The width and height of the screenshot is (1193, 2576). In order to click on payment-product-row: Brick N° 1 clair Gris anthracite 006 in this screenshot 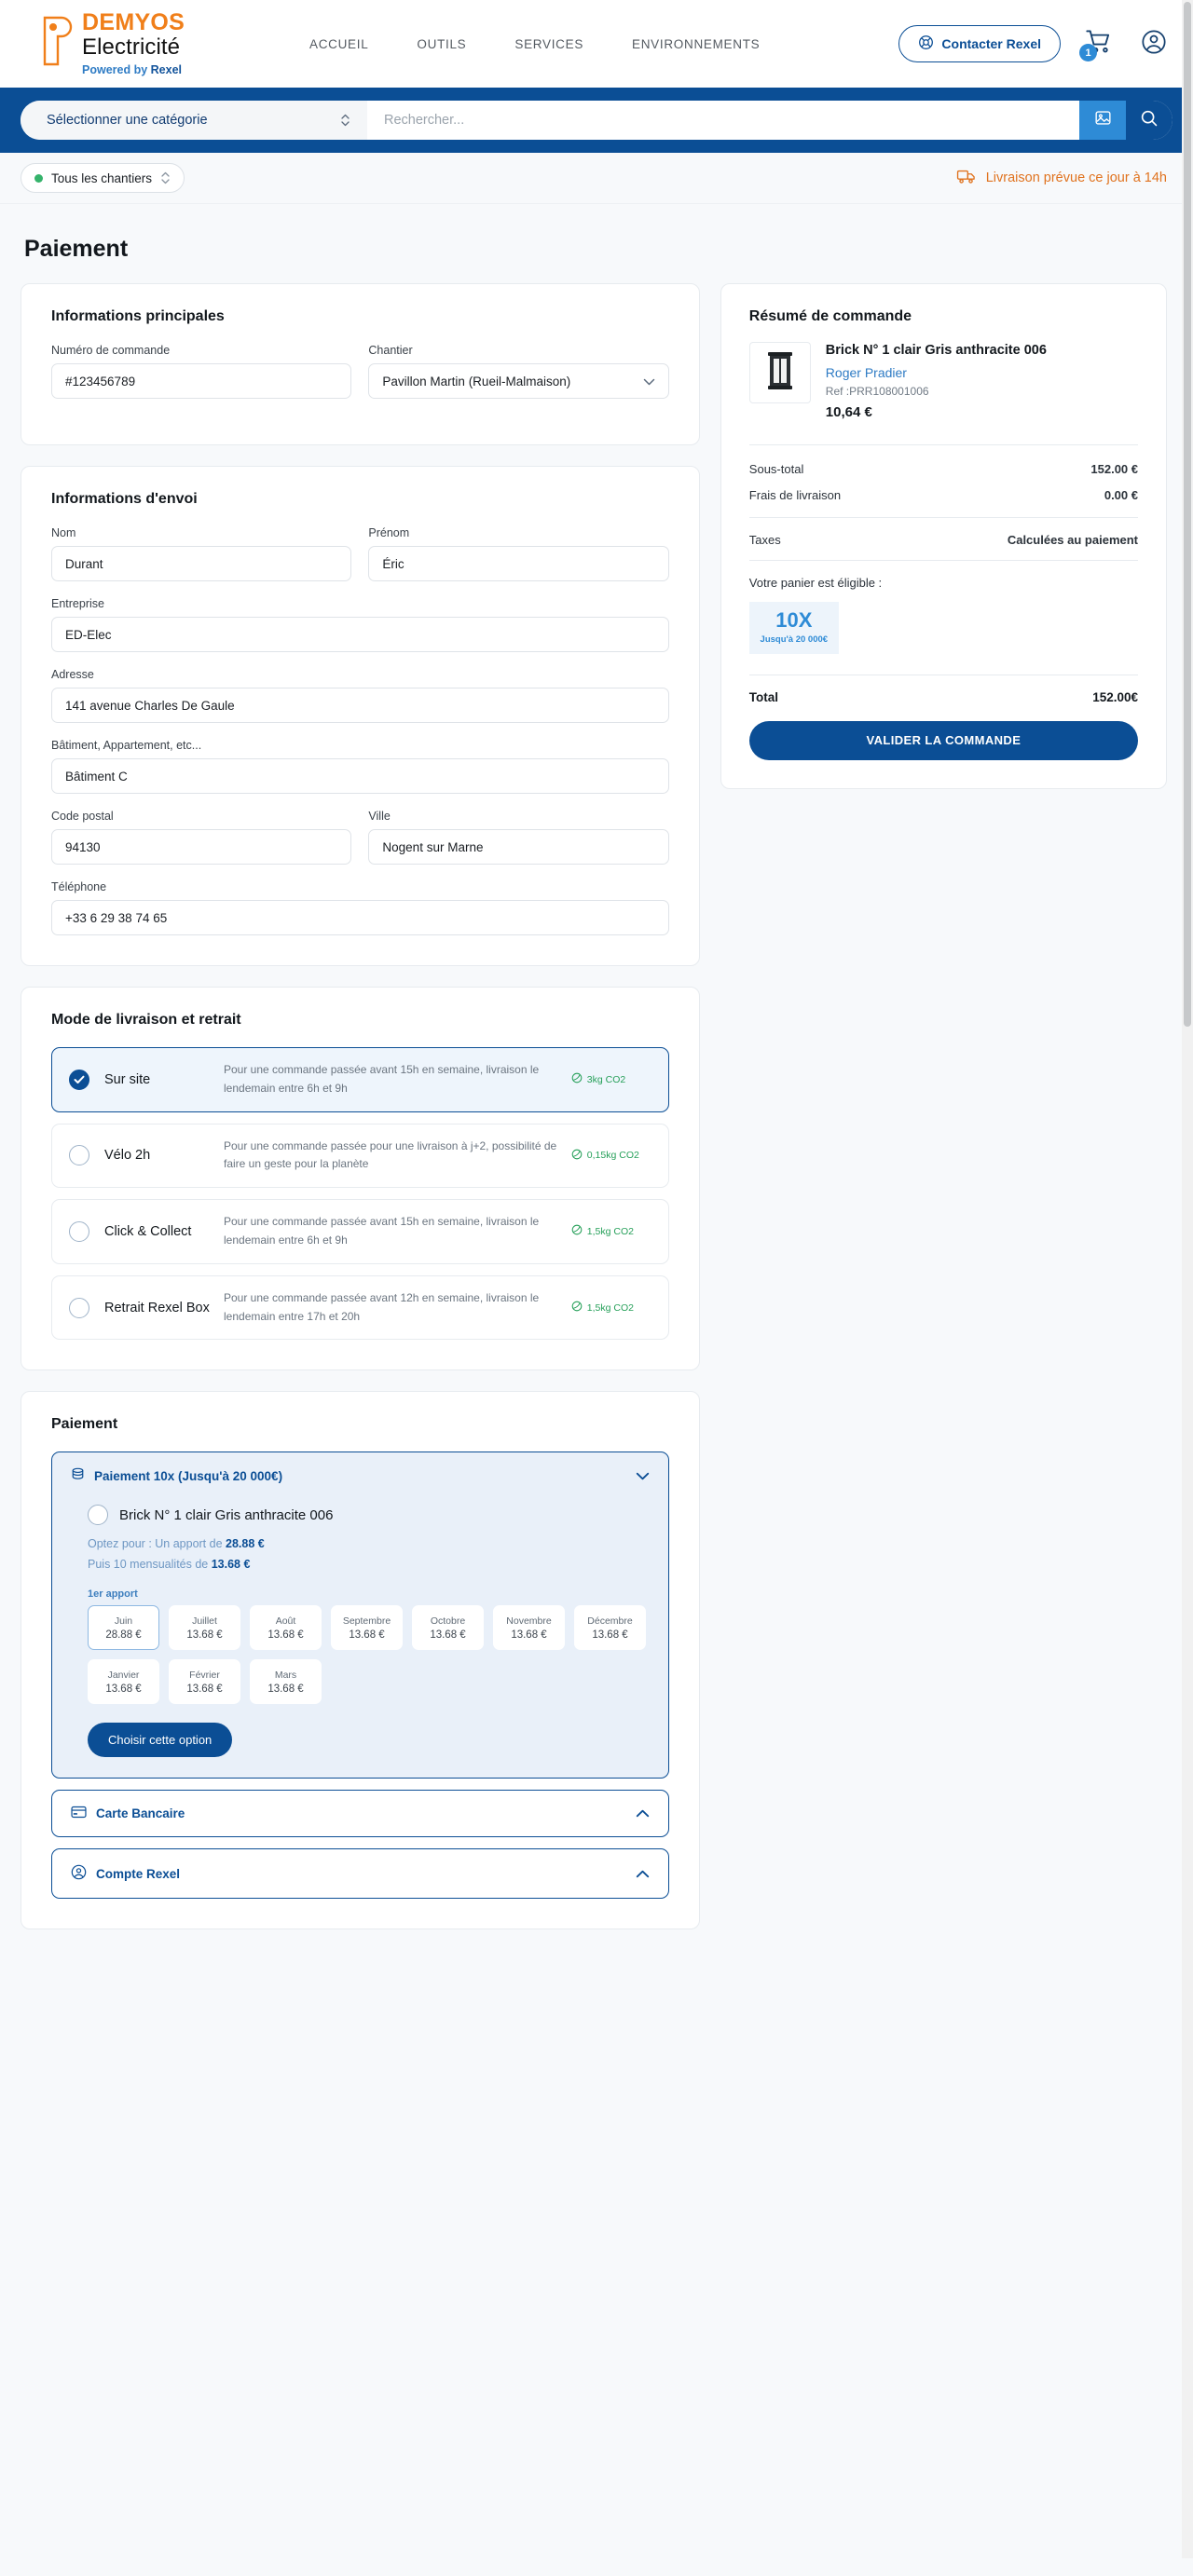, I will do `click(369, 1515)`.